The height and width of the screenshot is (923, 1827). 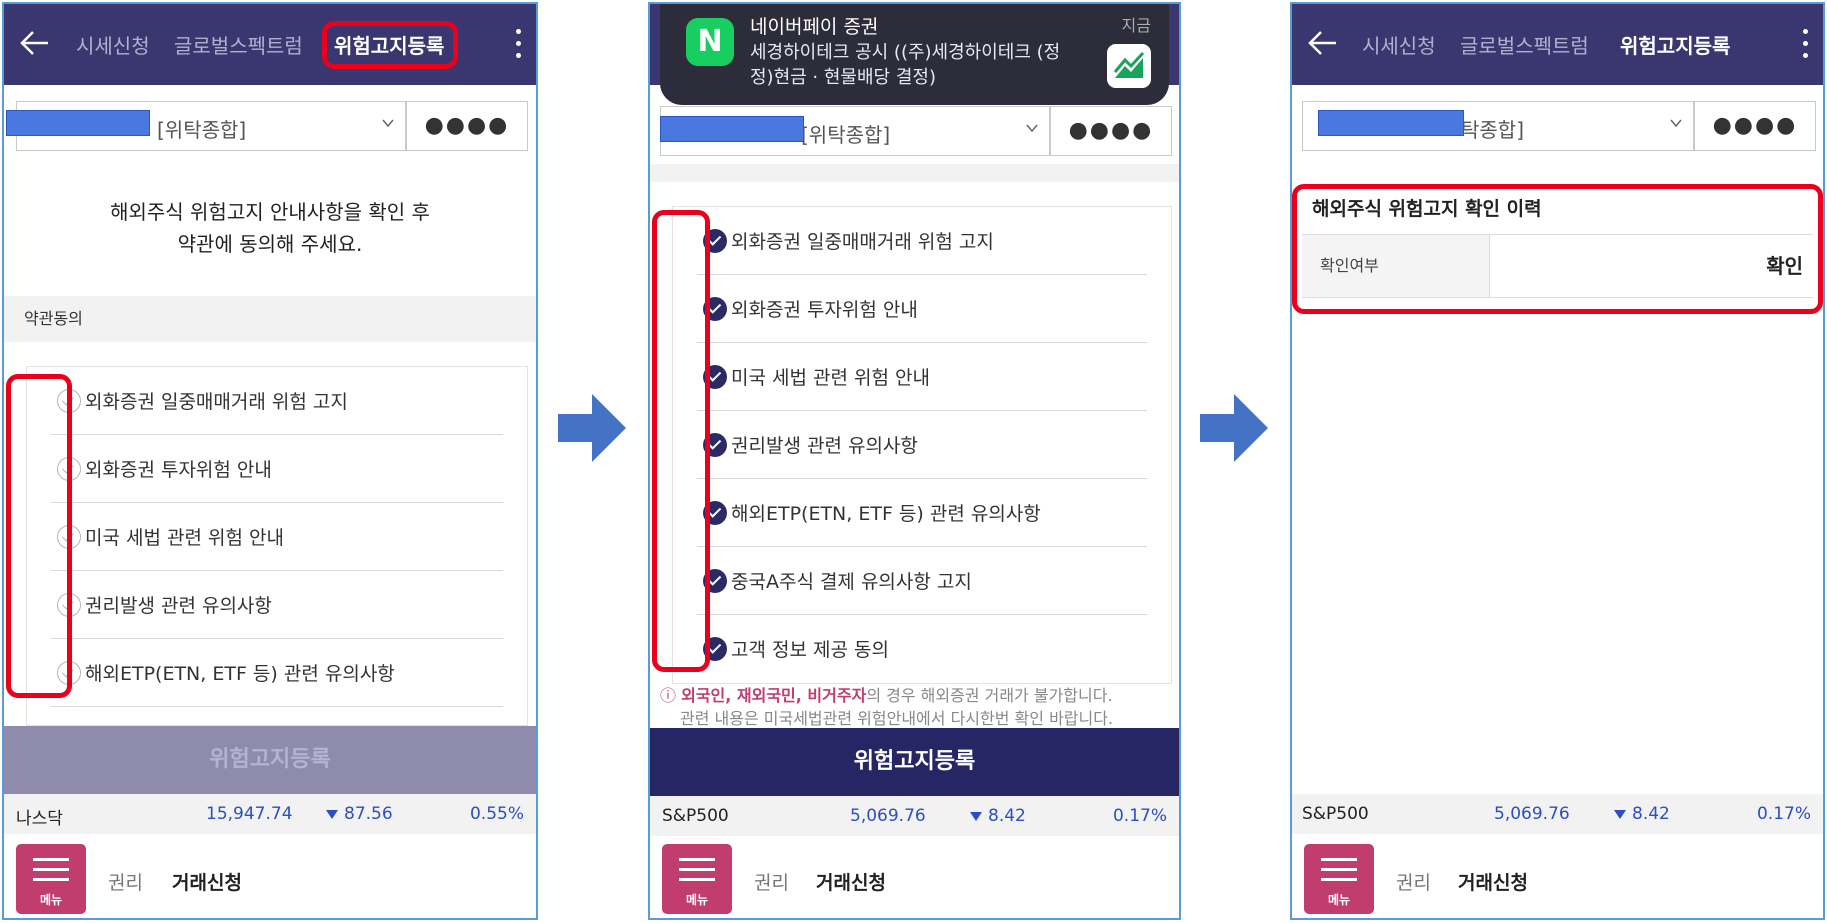 What do you see at coordinates (270, 228) in the screenshot?
I see `intro-text: 해외주식 위험고지 안내사항을 확인 후 약관에 동의해 주세요.` at bounding box center [270, 228].